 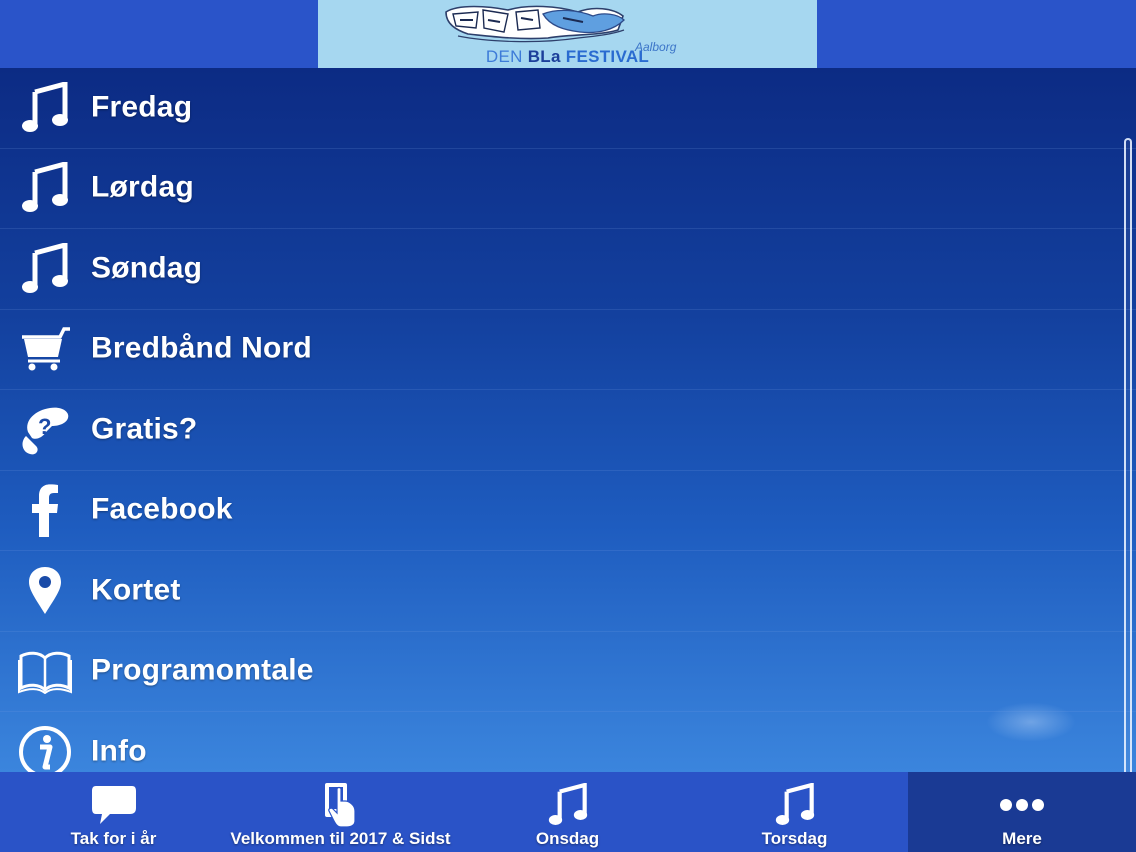 I want to click on more-dots-icon, so click(x=1022, y=805).